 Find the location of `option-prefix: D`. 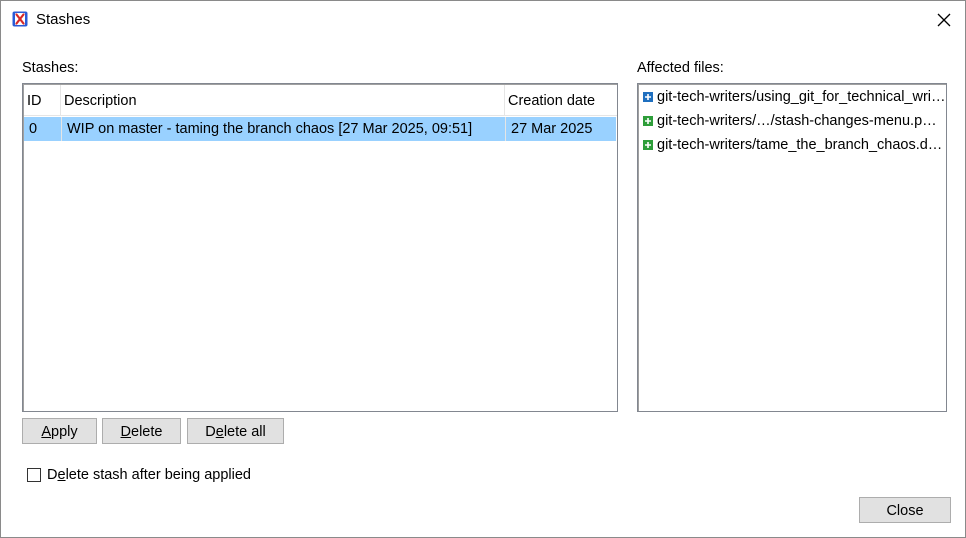

option-prefix: D is located at coordinates (52, 475).